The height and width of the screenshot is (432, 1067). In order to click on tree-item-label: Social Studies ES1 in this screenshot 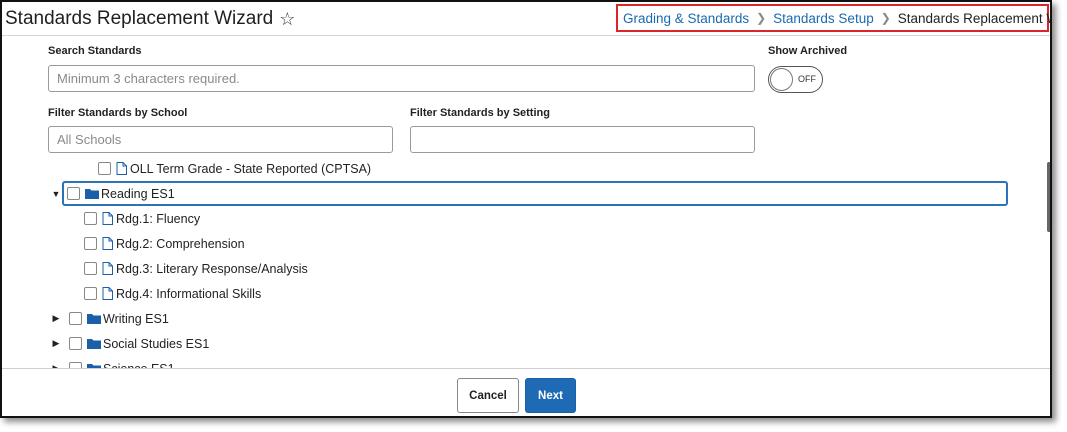, I will do `click(156, 343)`.